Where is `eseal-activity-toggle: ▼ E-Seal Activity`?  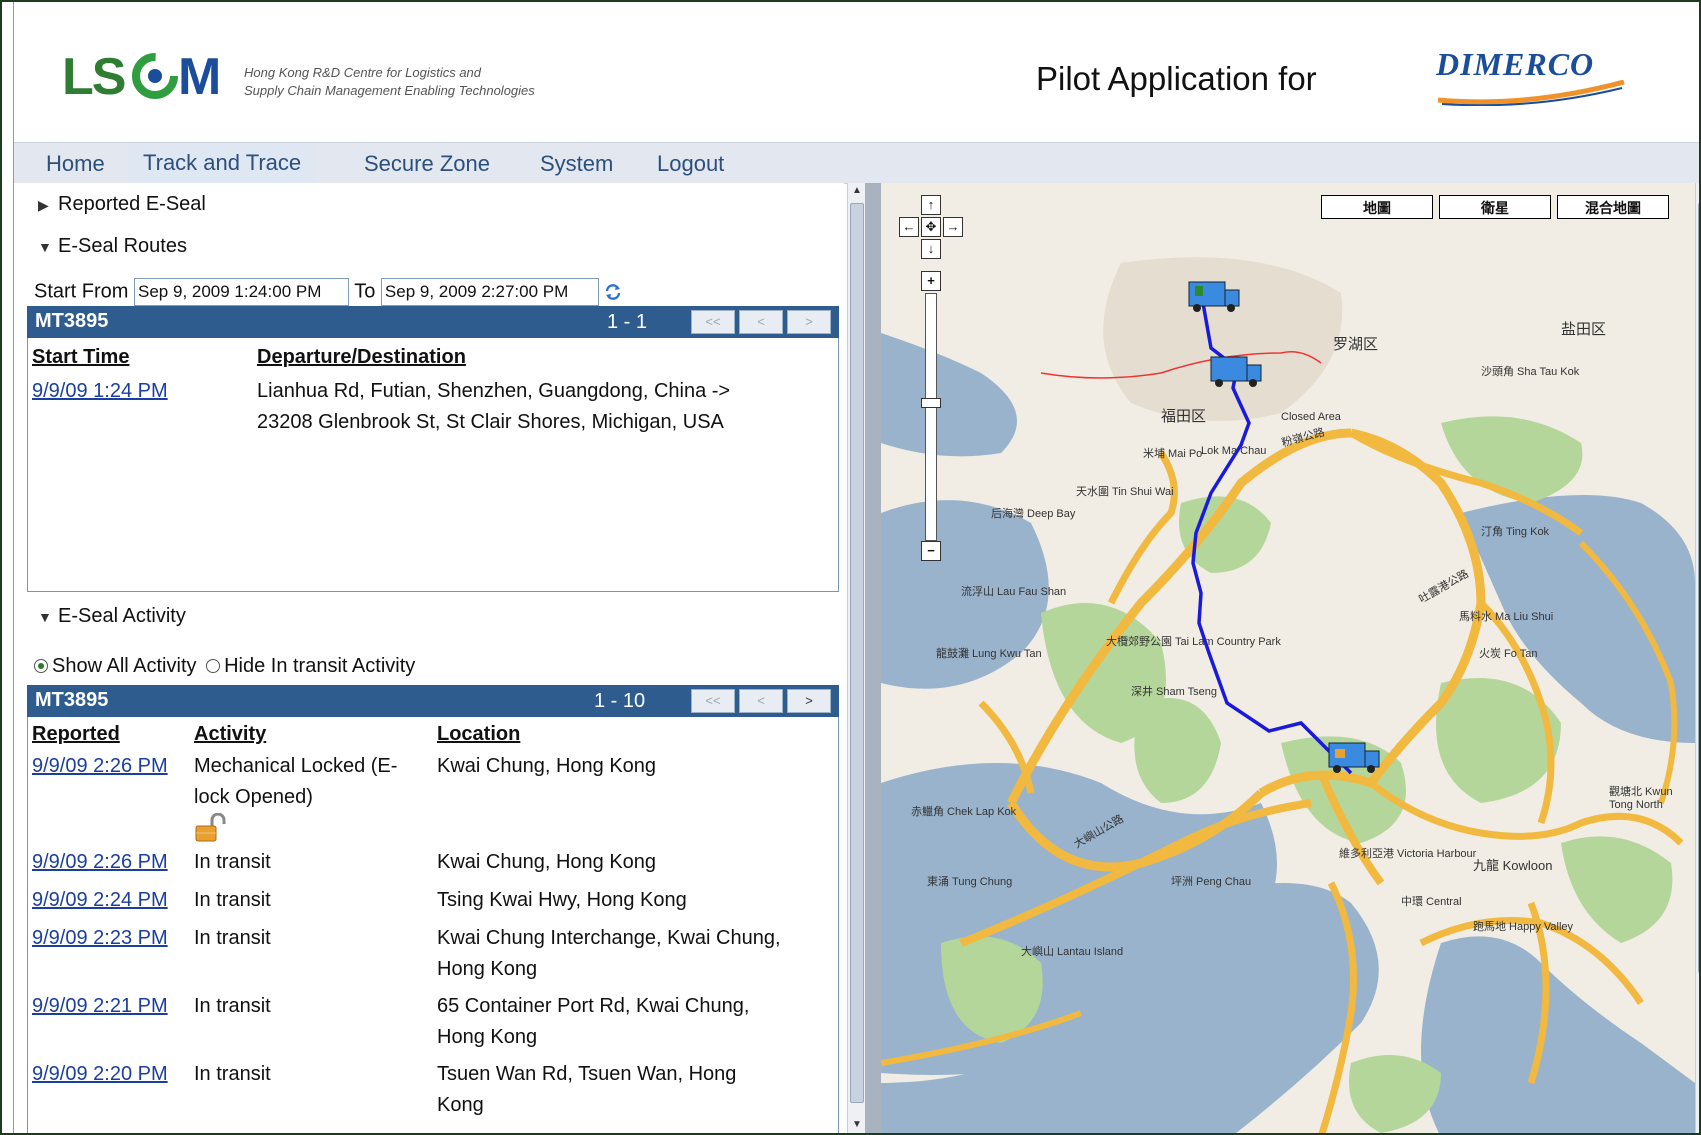
eseal-activity-toggle: ▼ E-Seal Activity is located at coordinates (112, 616).